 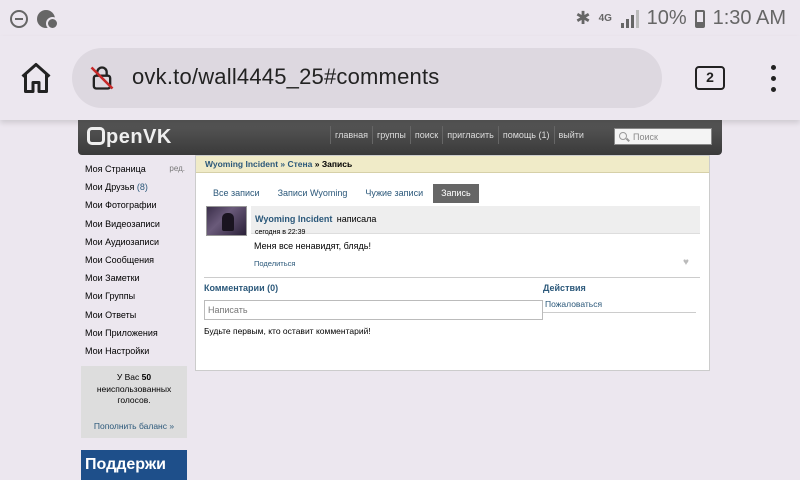 What do you see at coordinates (356, 219) in the screenshot?
I see `post-action: написала` at bounding box center [356, 219].